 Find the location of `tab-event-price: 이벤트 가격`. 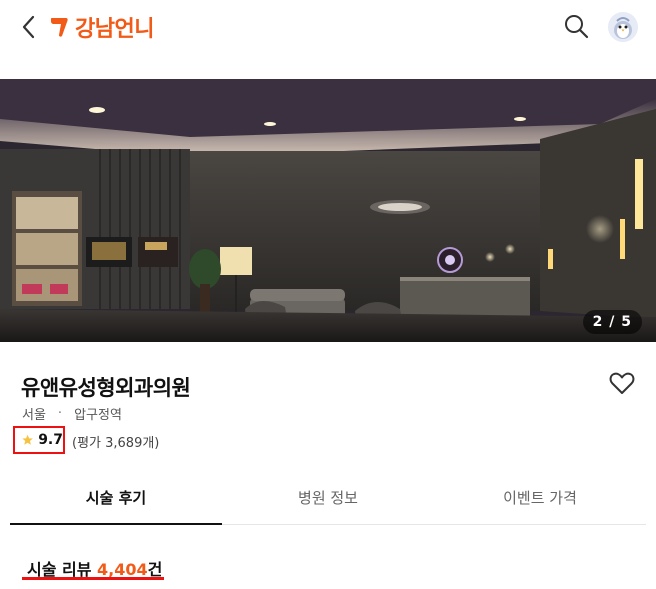

tab-event-price: 이벤트 가격 is located at coordinates (540, 497).